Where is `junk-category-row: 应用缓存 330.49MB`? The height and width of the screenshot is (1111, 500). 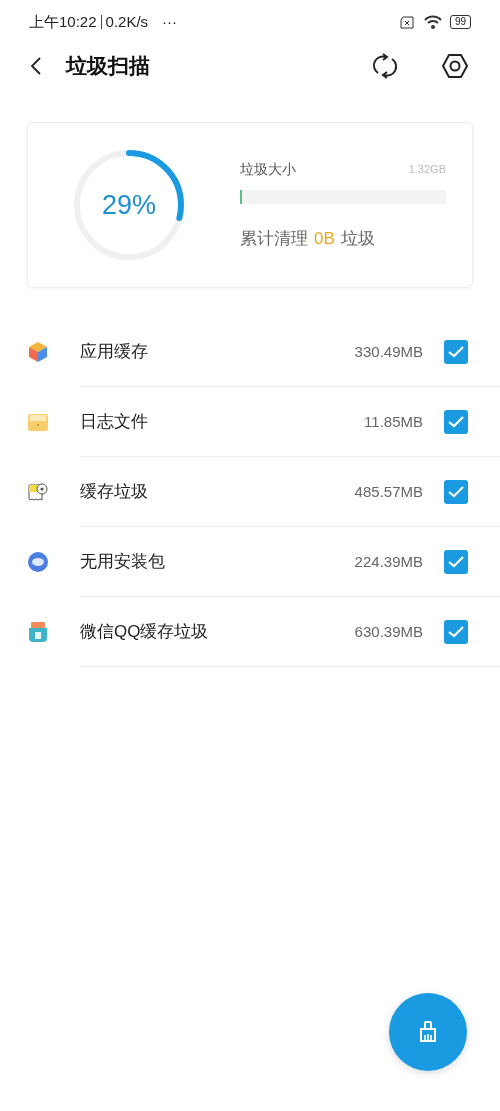 junk-category-row: 应用缓存 330.49MB is located at coordinates (250, 352).